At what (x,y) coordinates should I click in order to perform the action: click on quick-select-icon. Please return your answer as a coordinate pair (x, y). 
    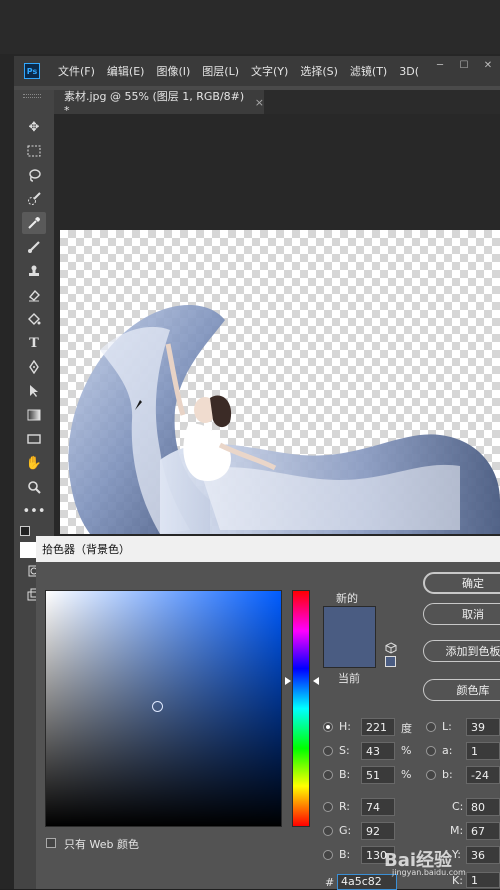
    Looking at the image, I should click on (34, 199).